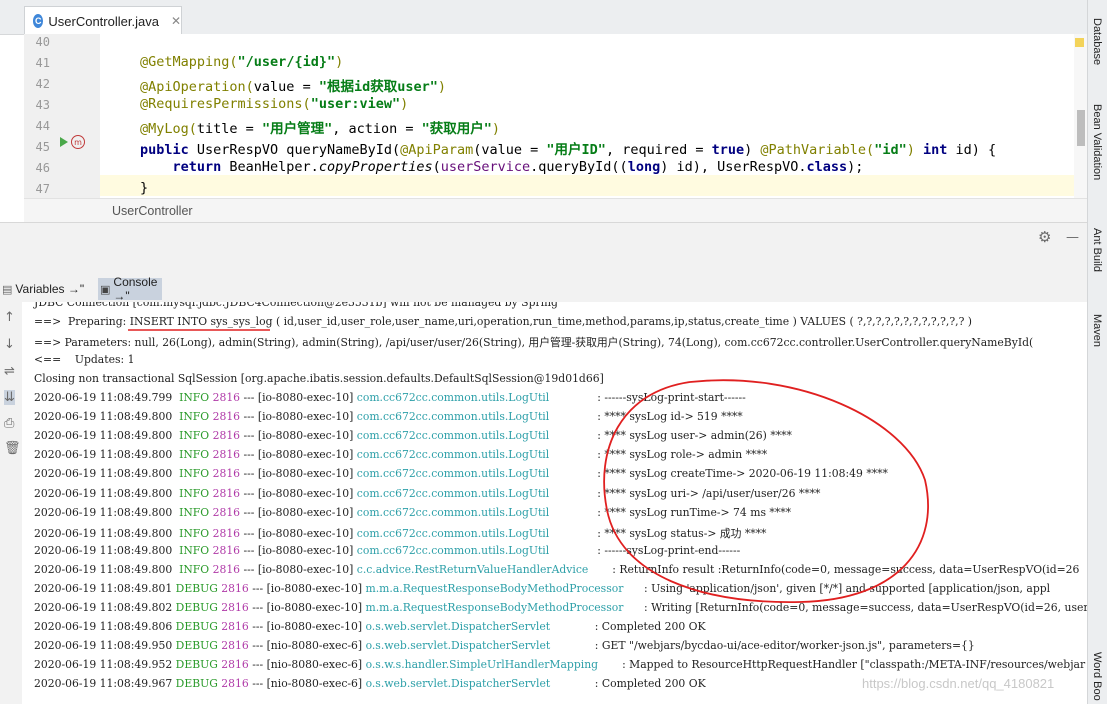  What do you see at coordinates (766, 491) in the screenshot?
I see `syslog-circle-annotation` at bounding box center [766, 491].